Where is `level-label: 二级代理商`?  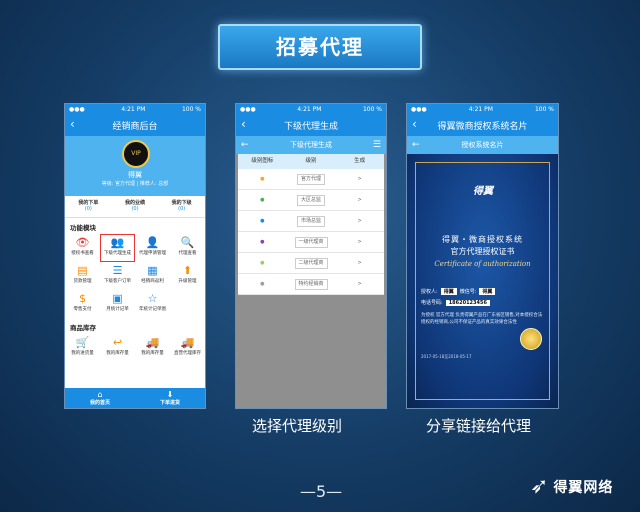 level-label: 二级代理商 is located at coordinates (311, 263).